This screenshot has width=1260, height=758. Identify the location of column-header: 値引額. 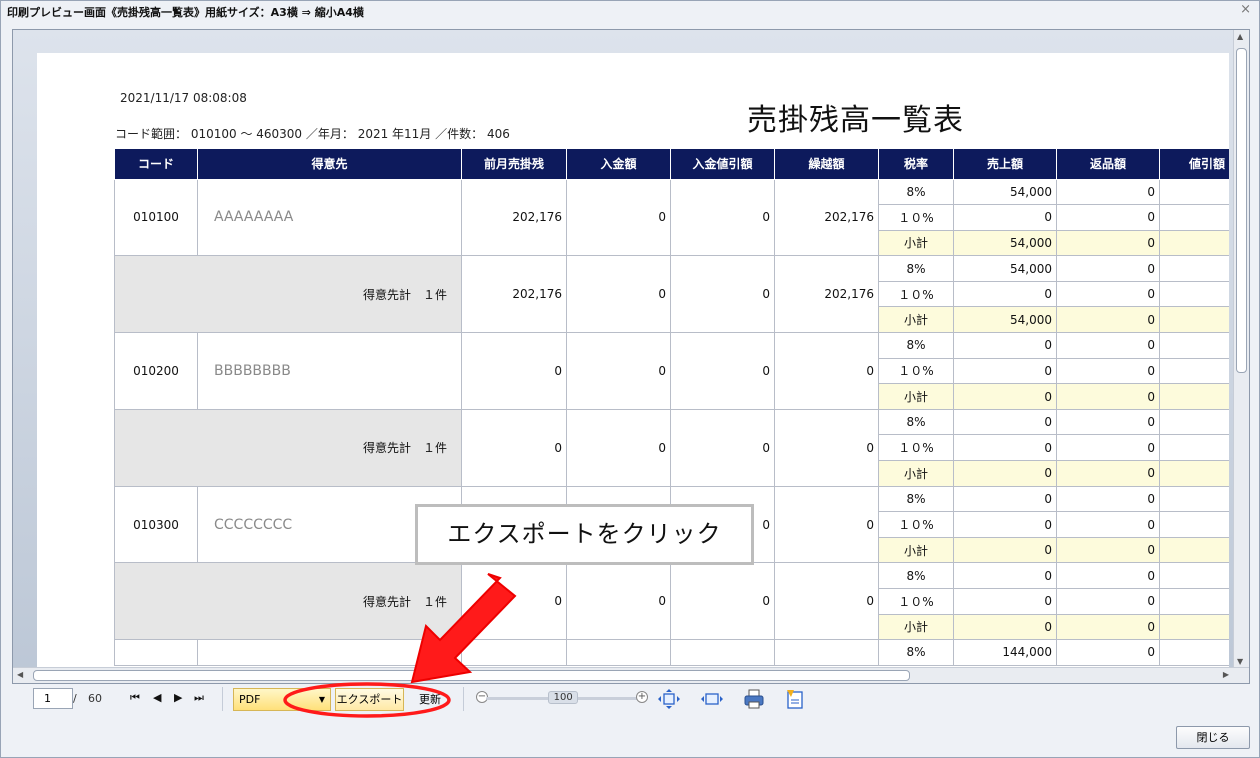
(1194, 164).